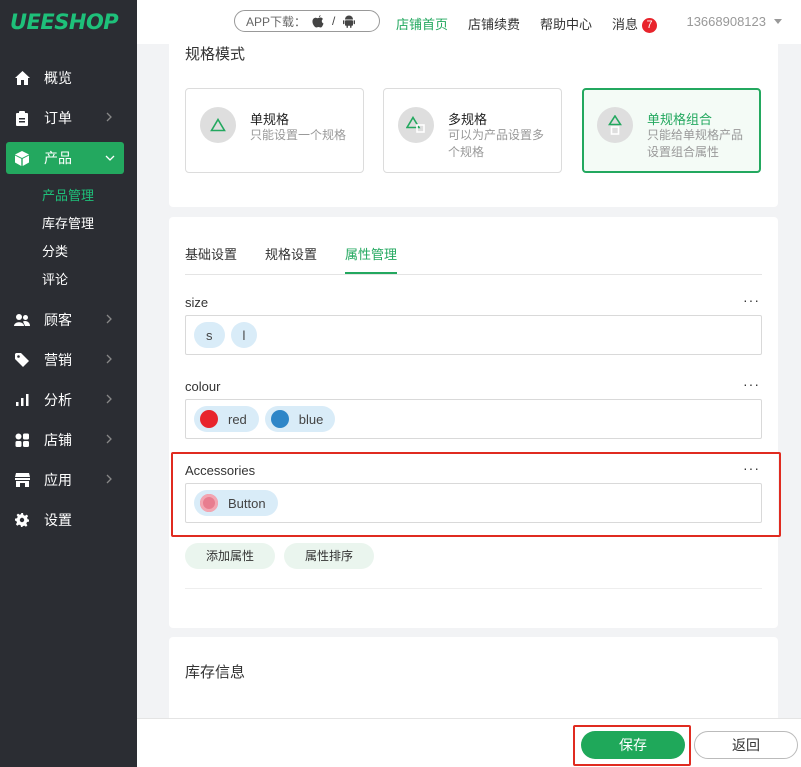  I want to click on attribute-value-chip: s, so click(209, 335).